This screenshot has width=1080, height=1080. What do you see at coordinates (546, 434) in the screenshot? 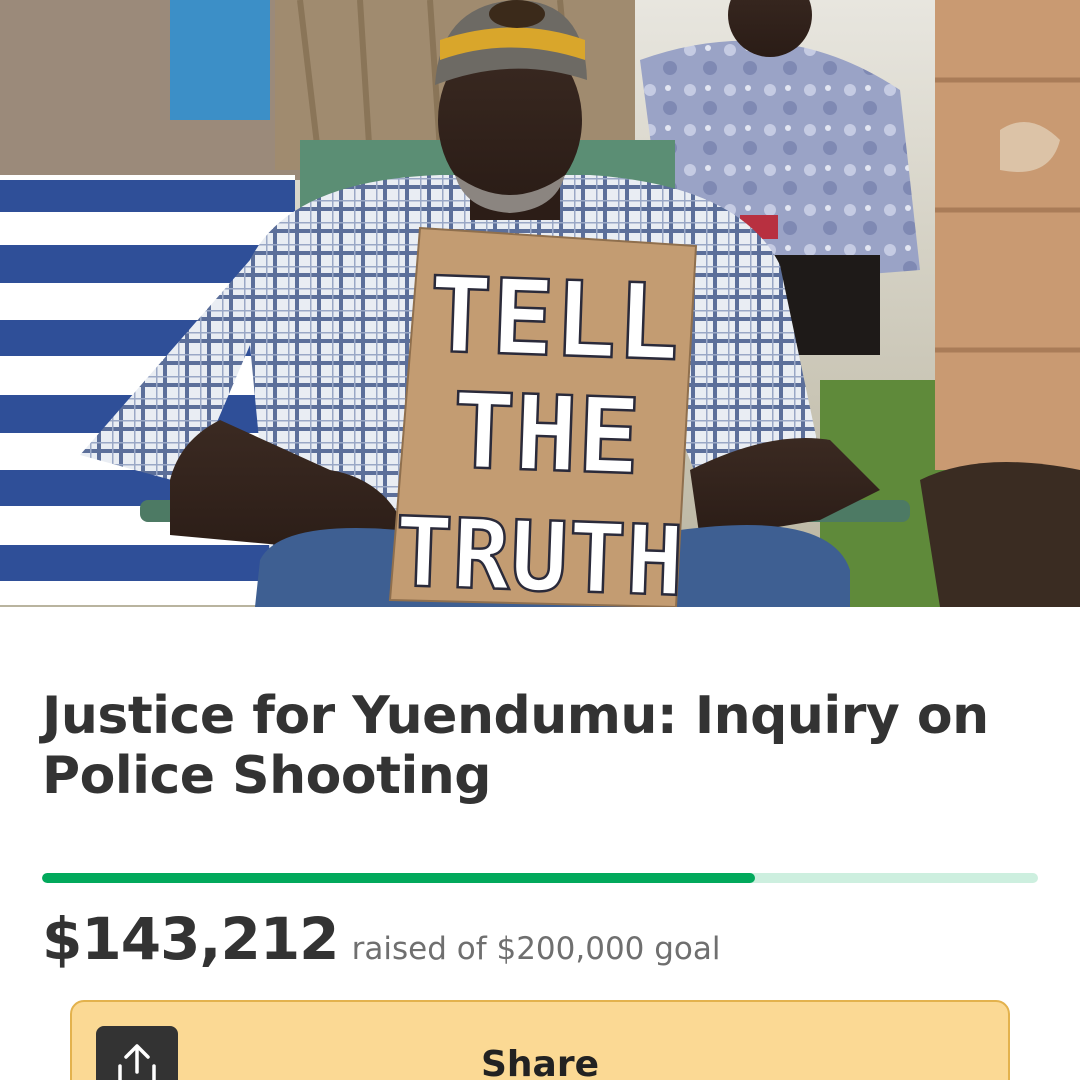
I see `svg-text: THE` at bounding box center [546, 434].